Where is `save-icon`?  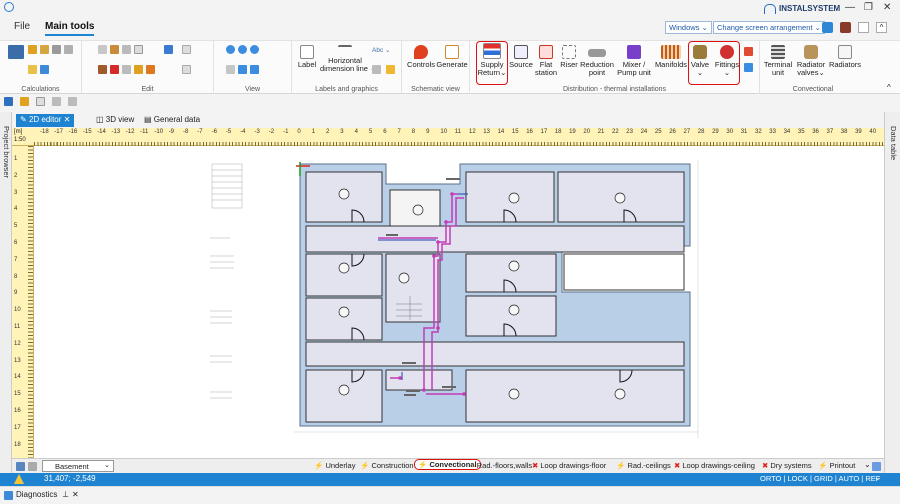 save-icon is located at coordinates (8, 101).